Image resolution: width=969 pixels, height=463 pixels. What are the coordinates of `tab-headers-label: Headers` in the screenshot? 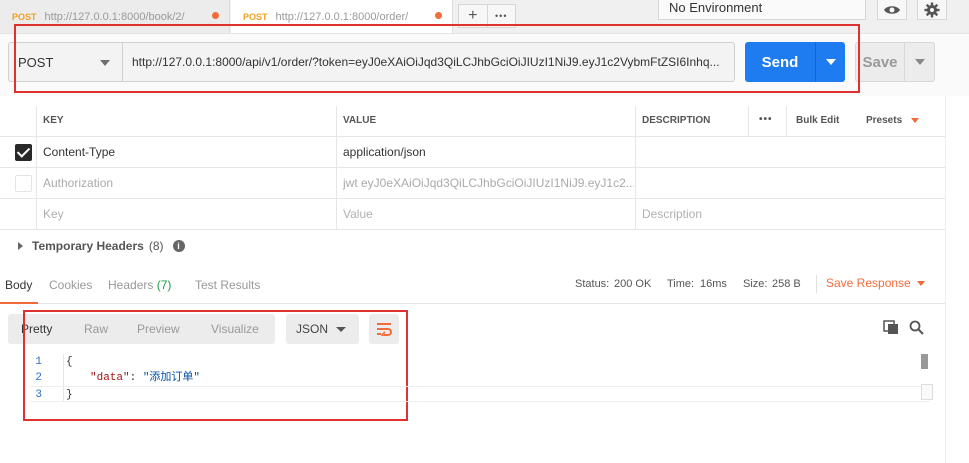 It's located at (131, 285).